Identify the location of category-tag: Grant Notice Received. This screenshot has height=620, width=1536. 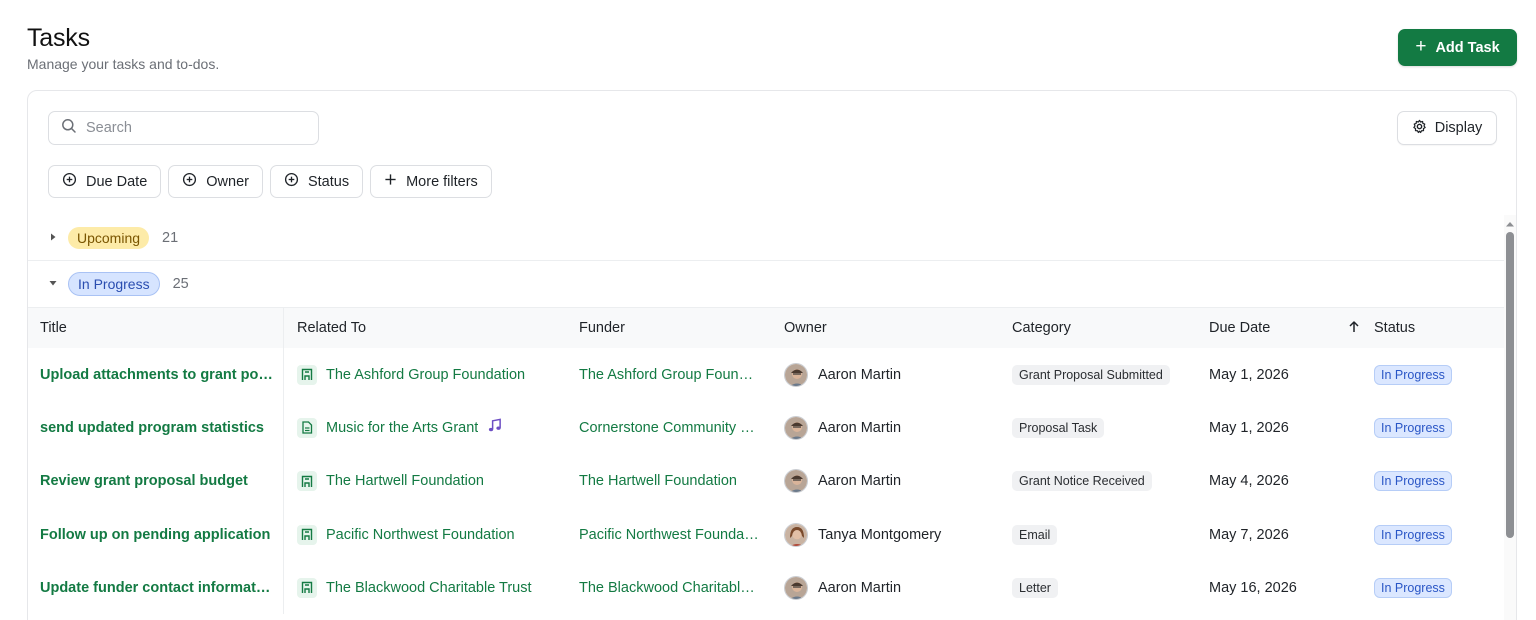
(1082, 481).